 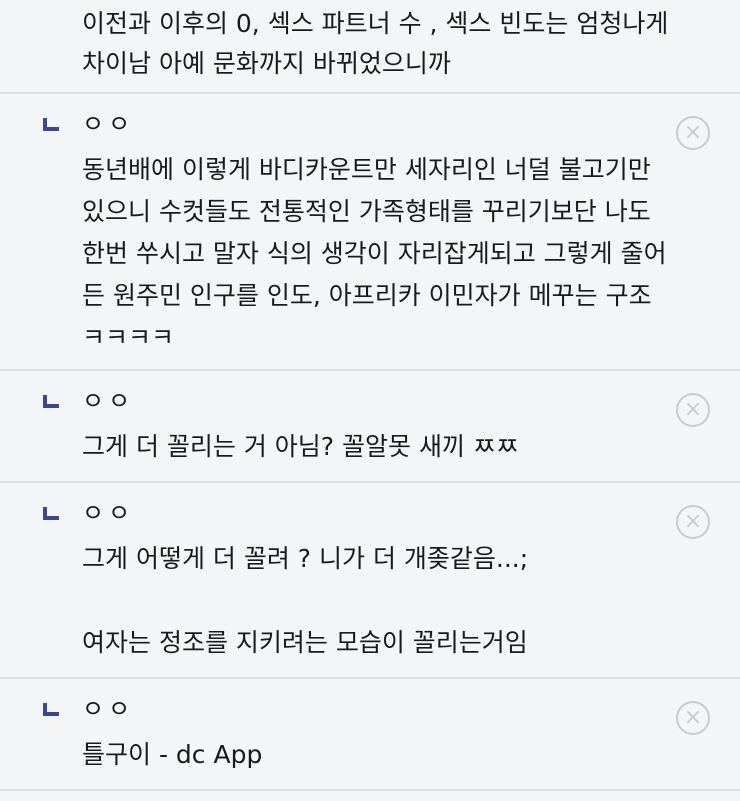 What do you see at coordinates (396, 755) in the screenshot?
I see `comment-body: 틀구이 - dc App` at bounding box center [396, 755].